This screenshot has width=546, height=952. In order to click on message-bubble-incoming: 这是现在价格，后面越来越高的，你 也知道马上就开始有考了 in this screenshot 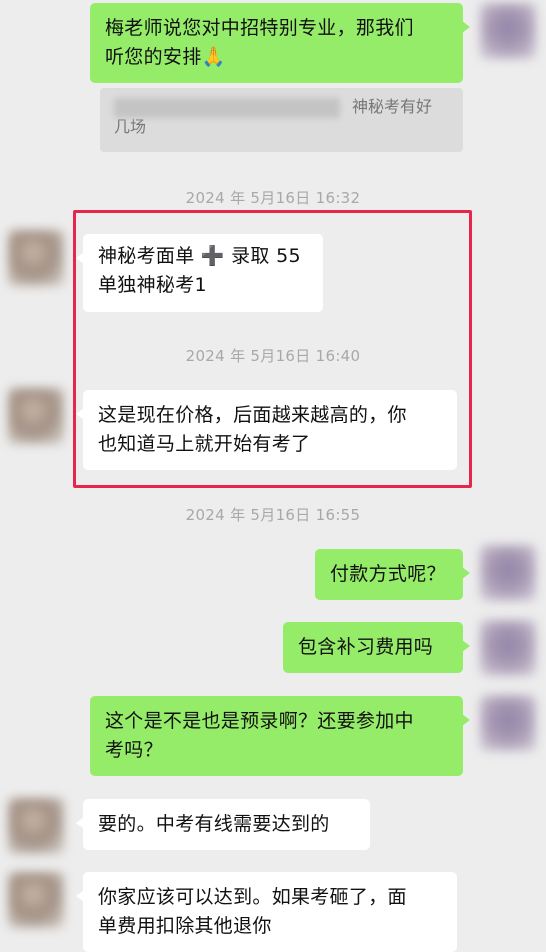, I will do `click(266, 430)`.